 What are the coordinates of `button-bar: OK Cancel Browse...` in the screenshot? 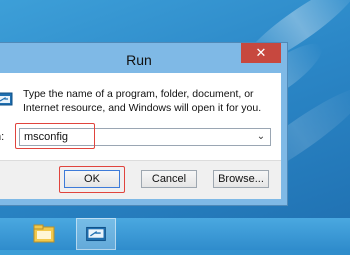 It's located at (140, 179).